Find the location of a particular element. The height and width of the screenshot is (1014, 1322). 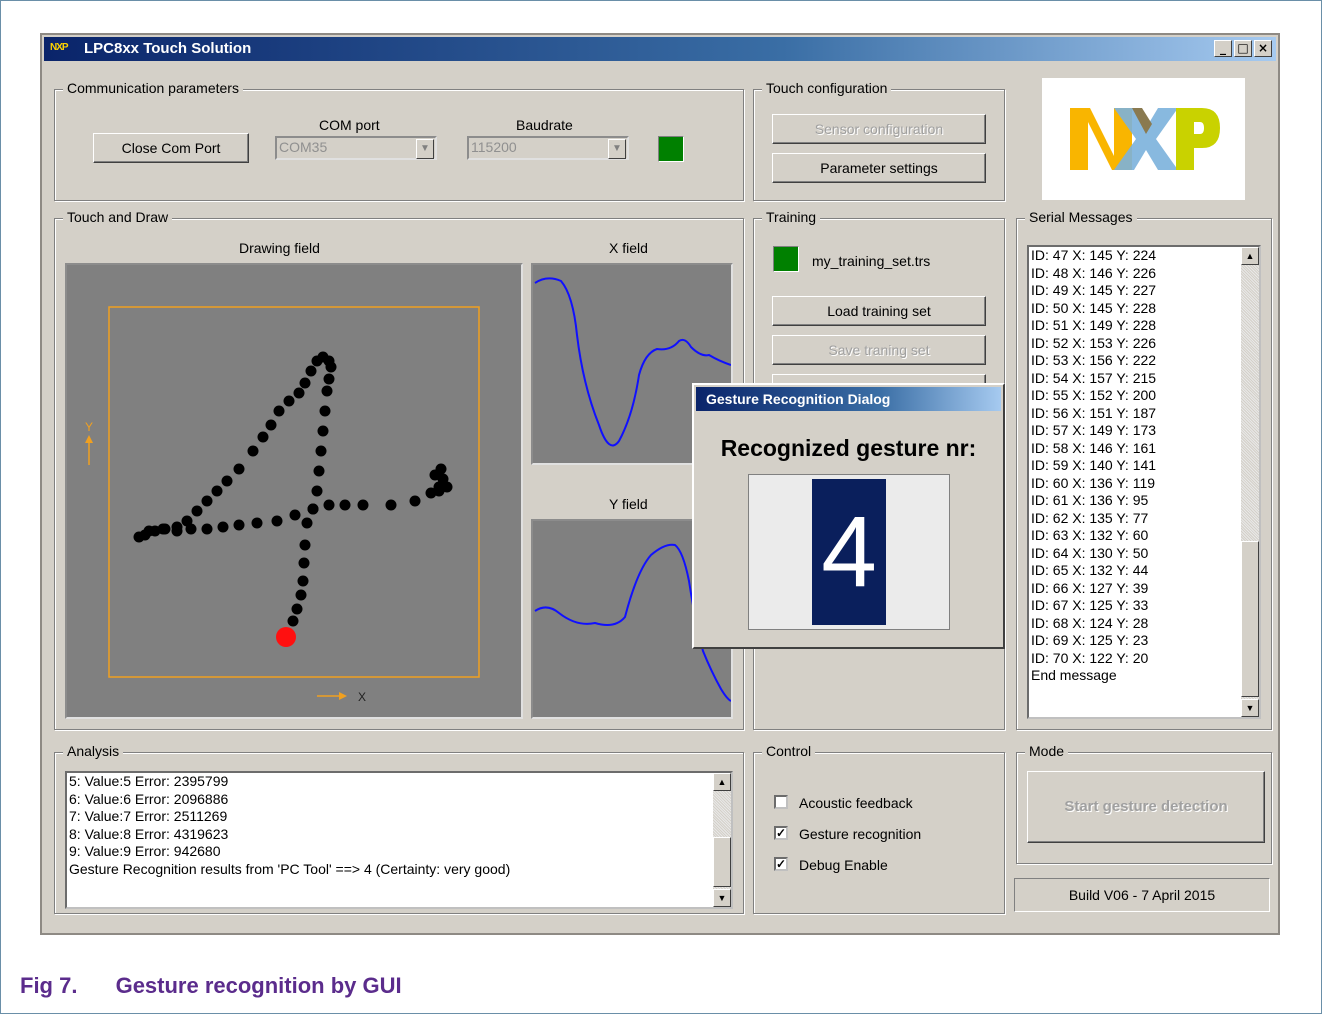

serial-message-line: ID: 68 X: 124 Y: 28 is located at coordinates (1090, 622).